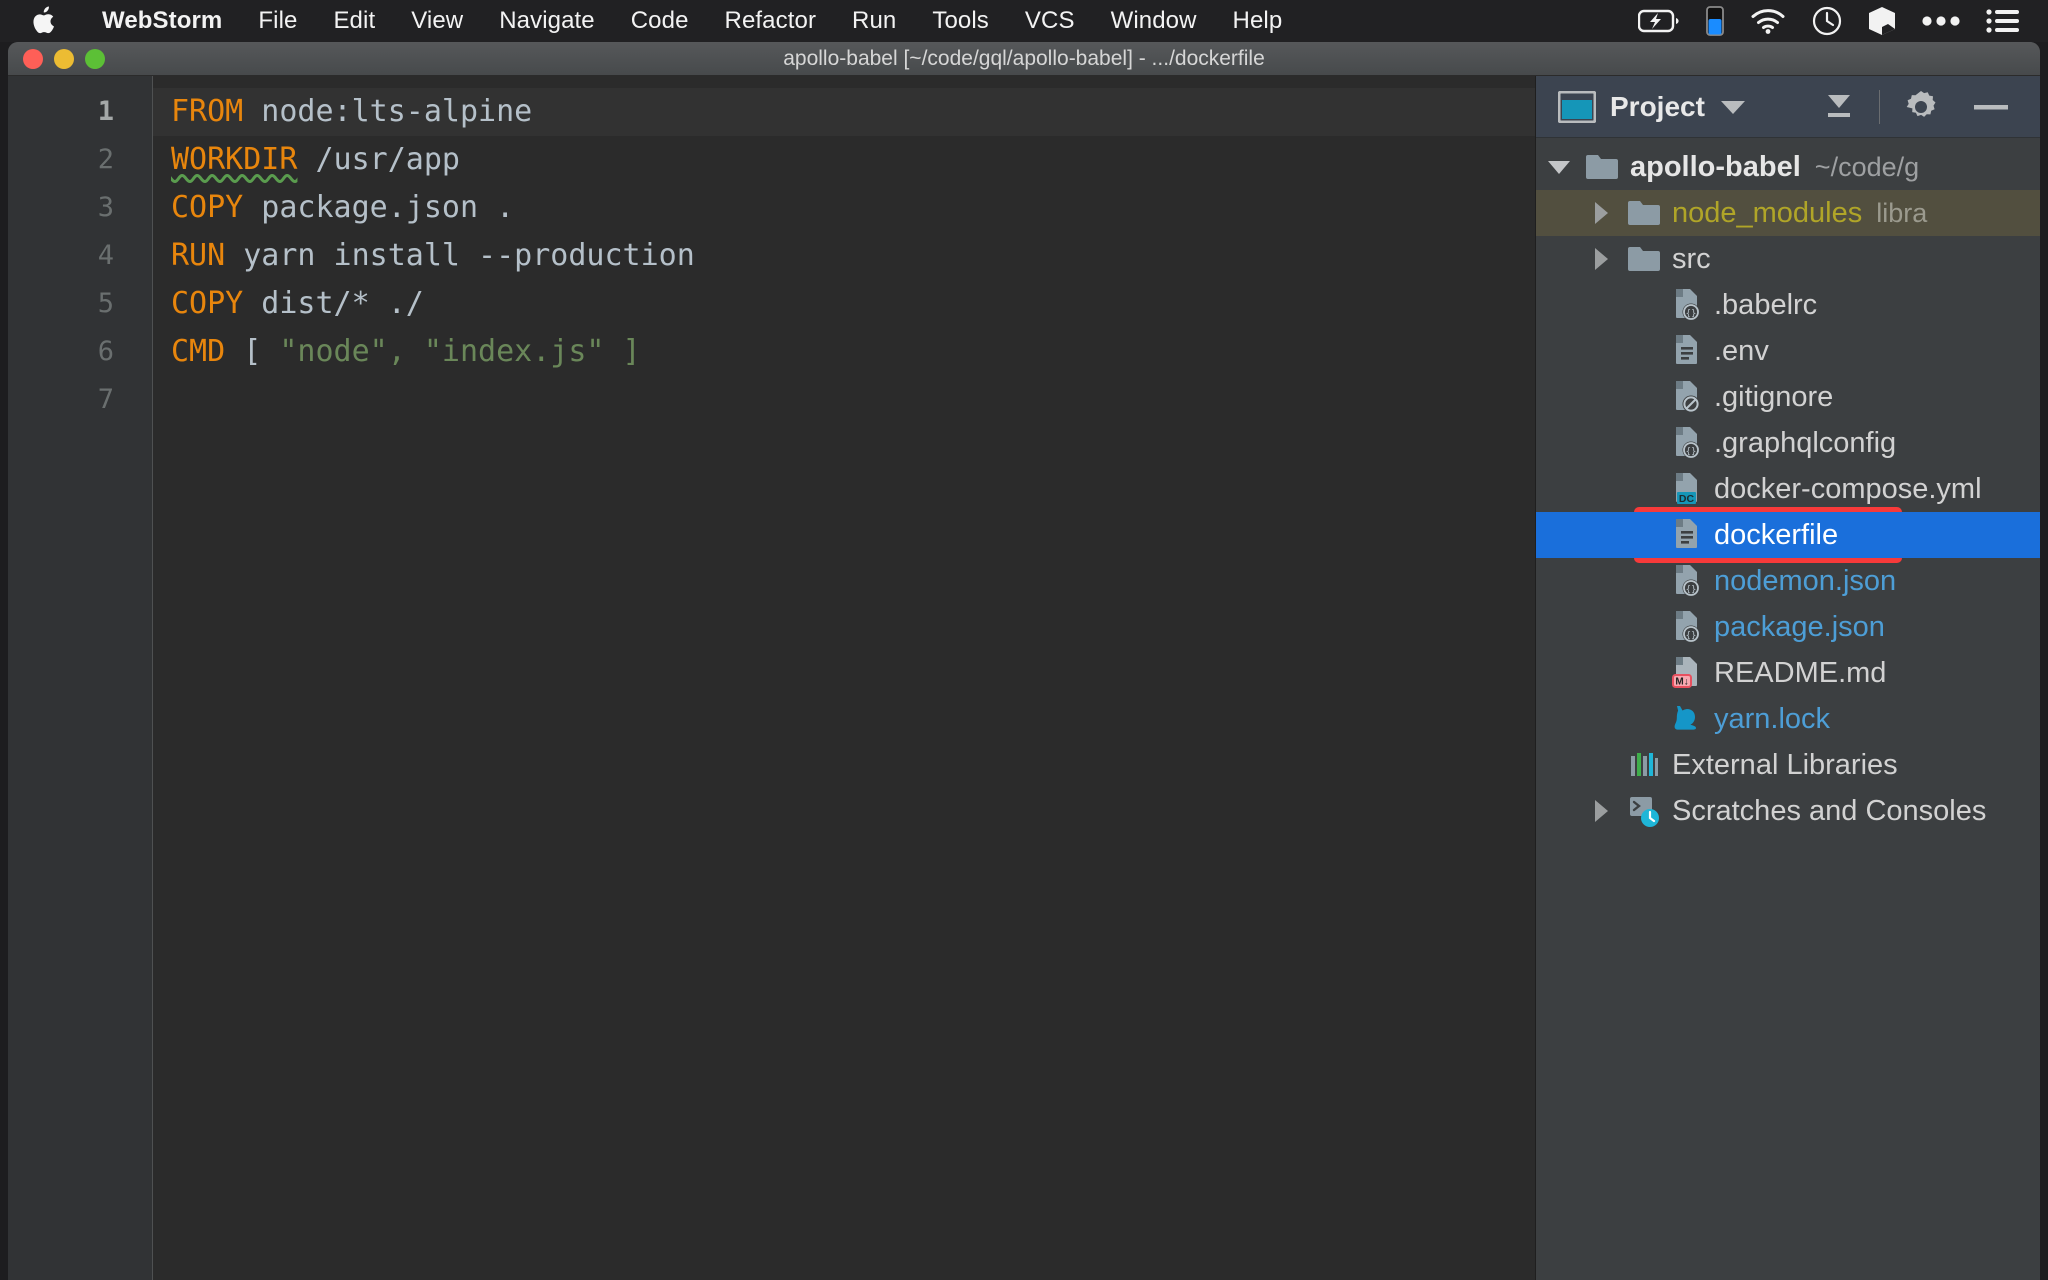 Image resolution: width=2048 pixels, height=1280 pixels. What do you see at coordinates (1941, 21) in the screenshot?
I see `ellipsis-icon` at bounding box center [1941, 21].